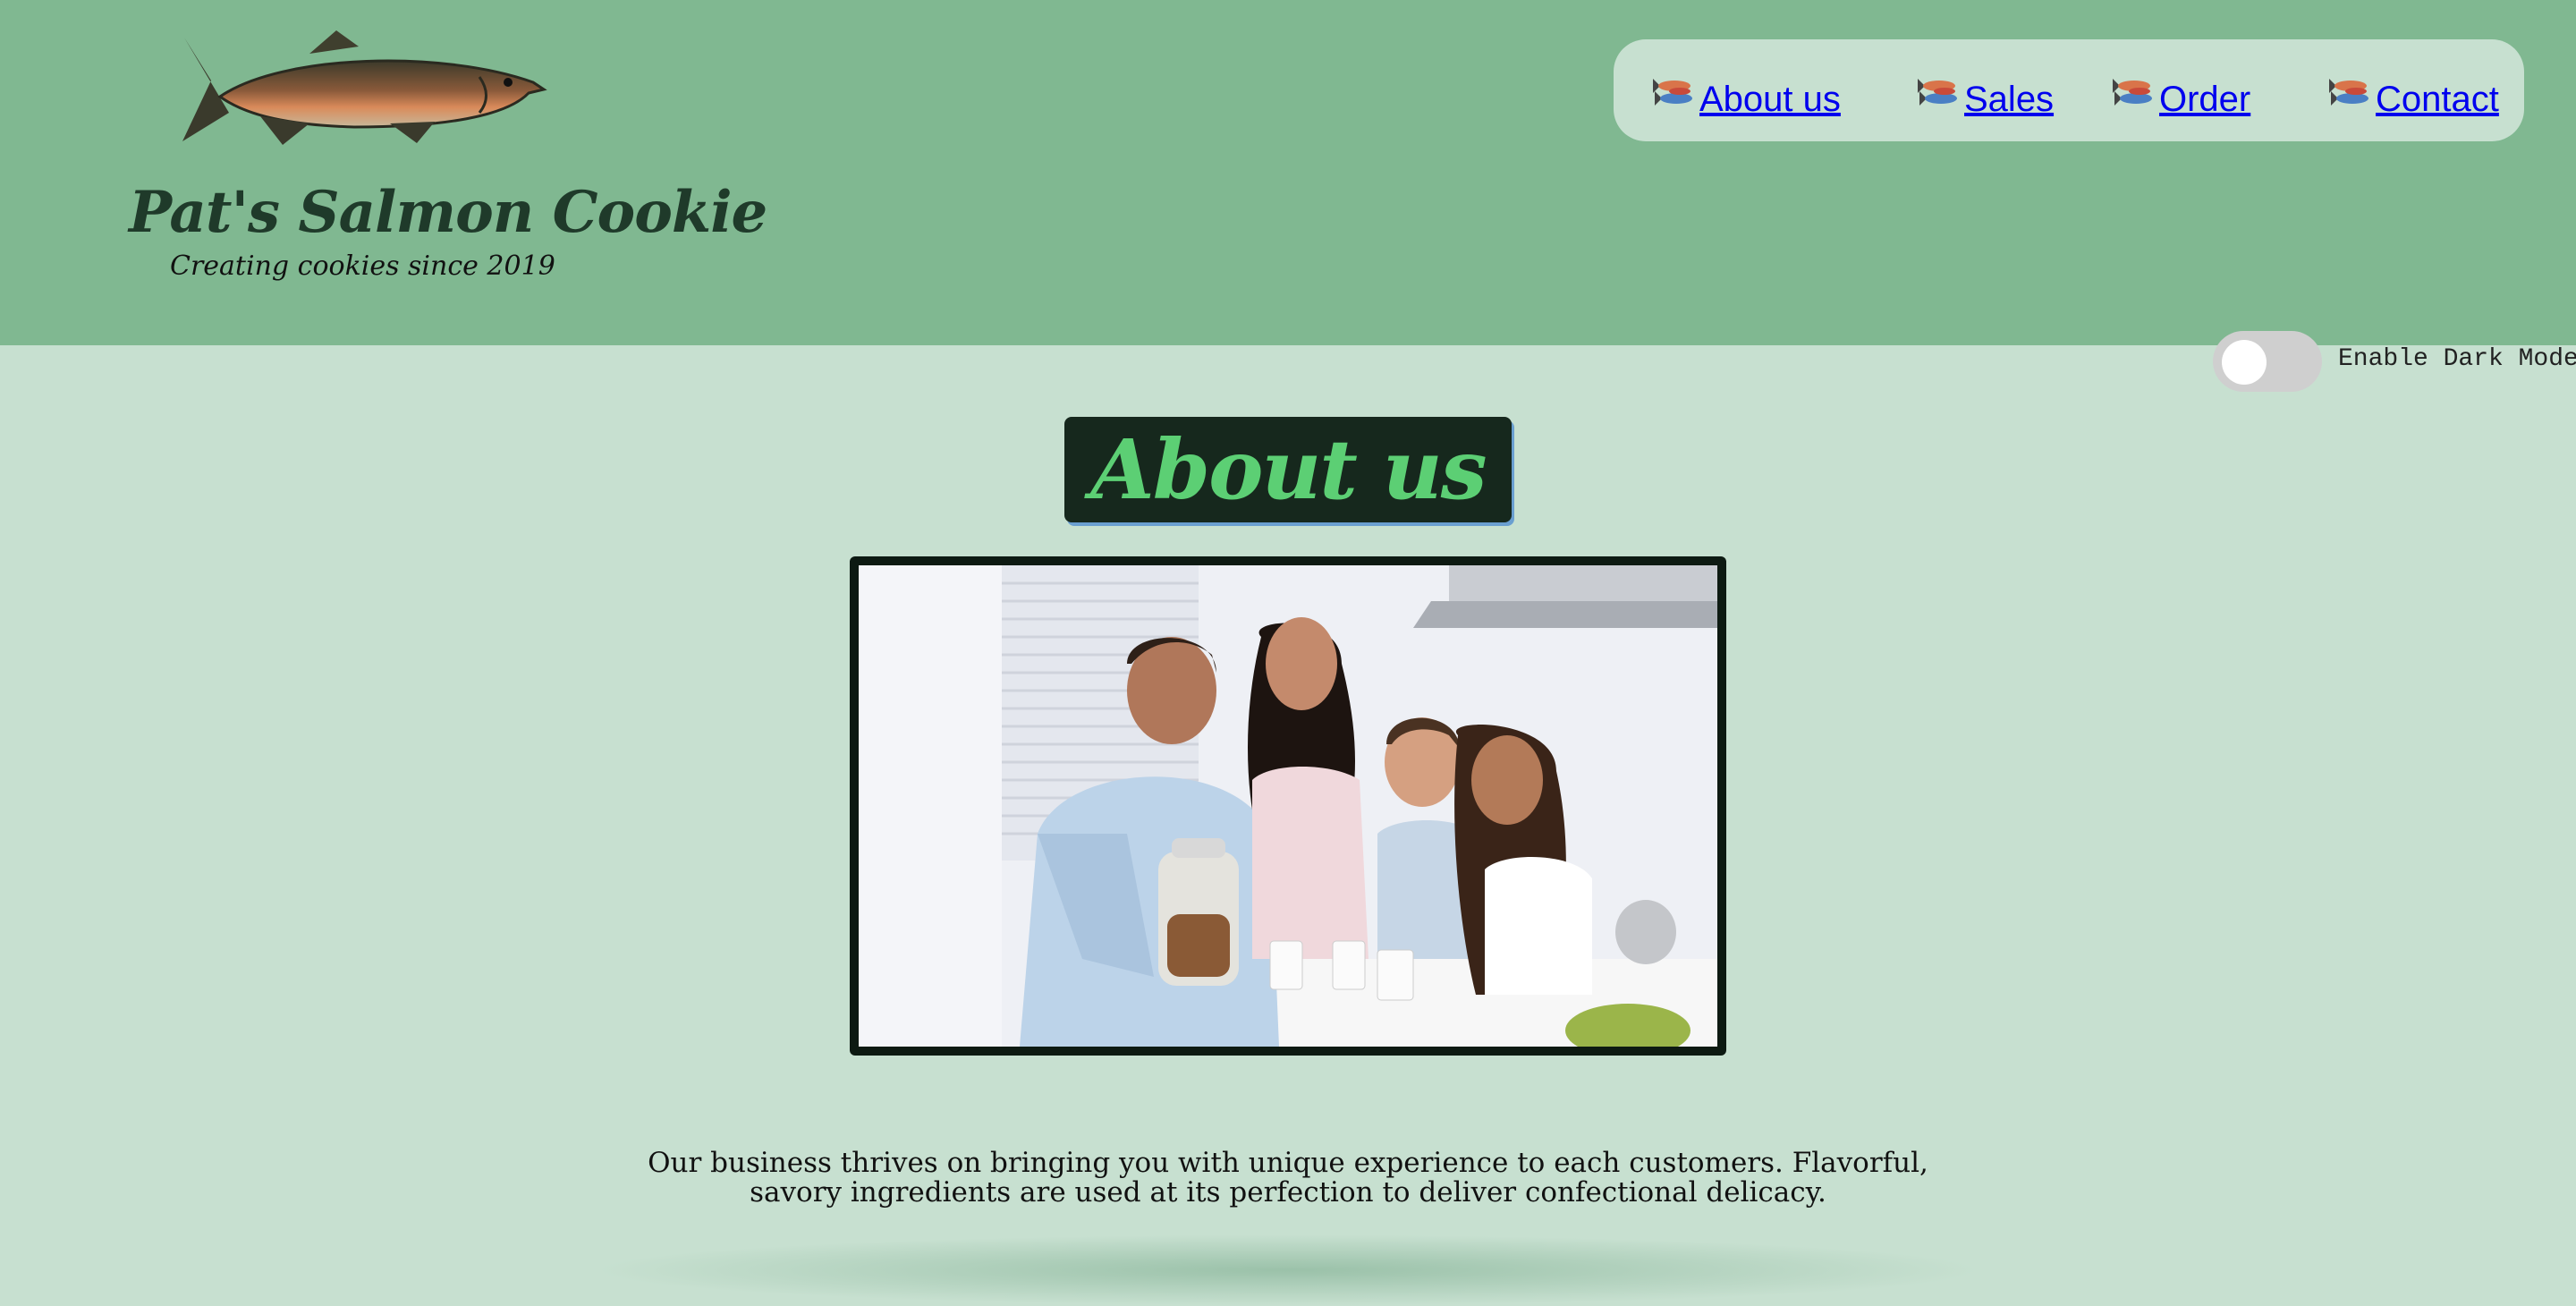 The height and width of the screenshot is (1306, 2576). I want to click on family-photo, so click(1288, 806).